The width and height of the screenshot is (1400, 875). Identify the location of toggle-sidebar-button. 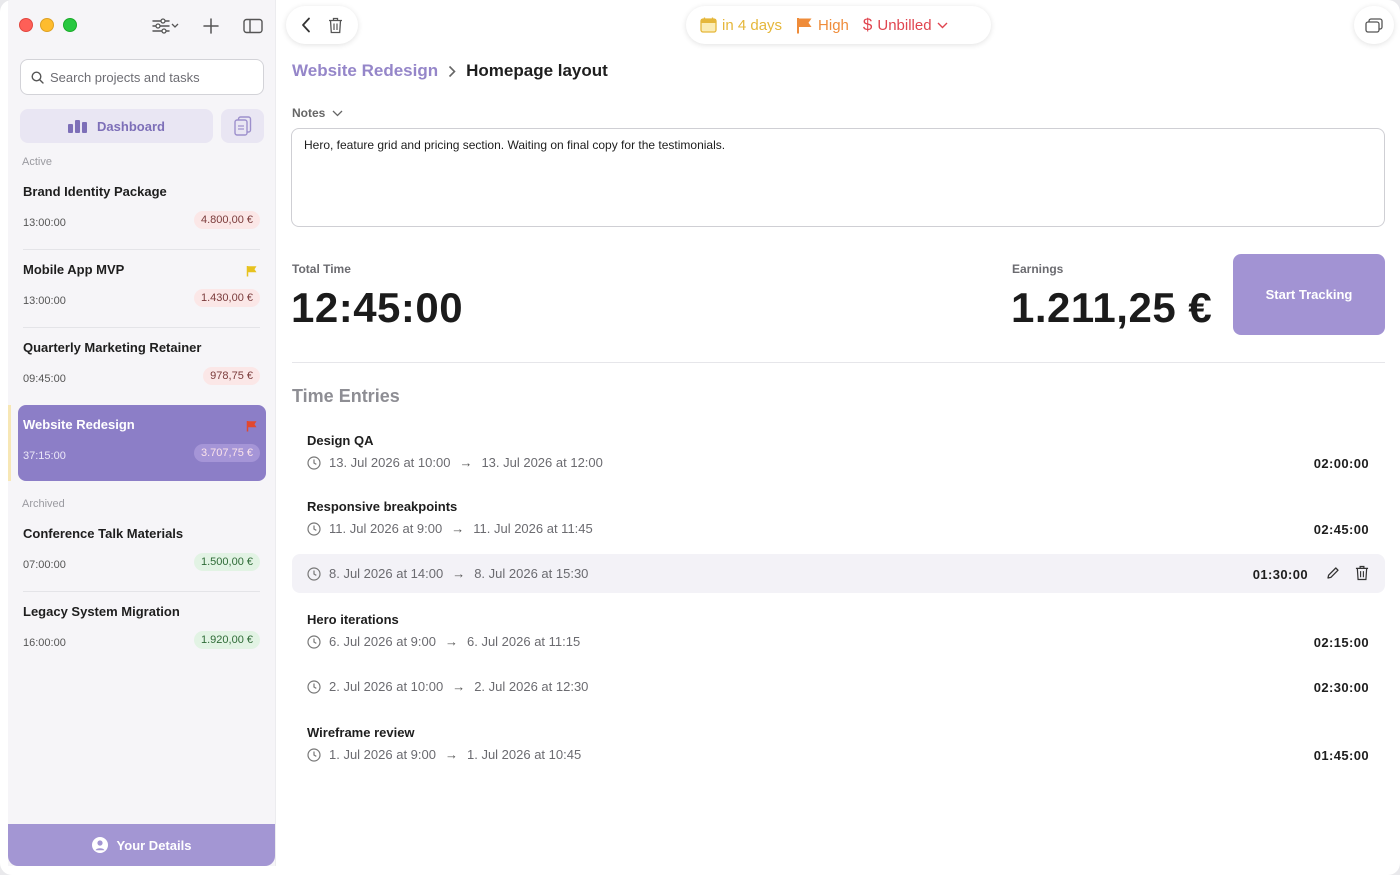
(253, 26).